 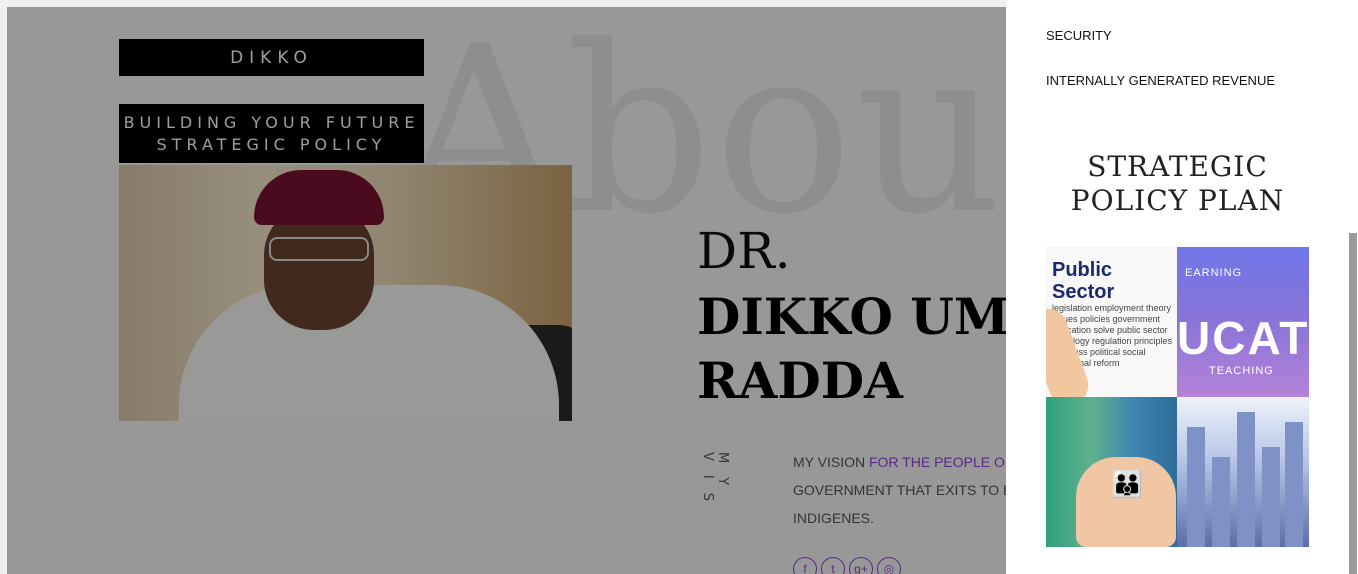 What do you see at coordinates (1241, 371) in the screenshot?
I see `education-bottom-label: TEACHING` at bounding box center [1241, 371].